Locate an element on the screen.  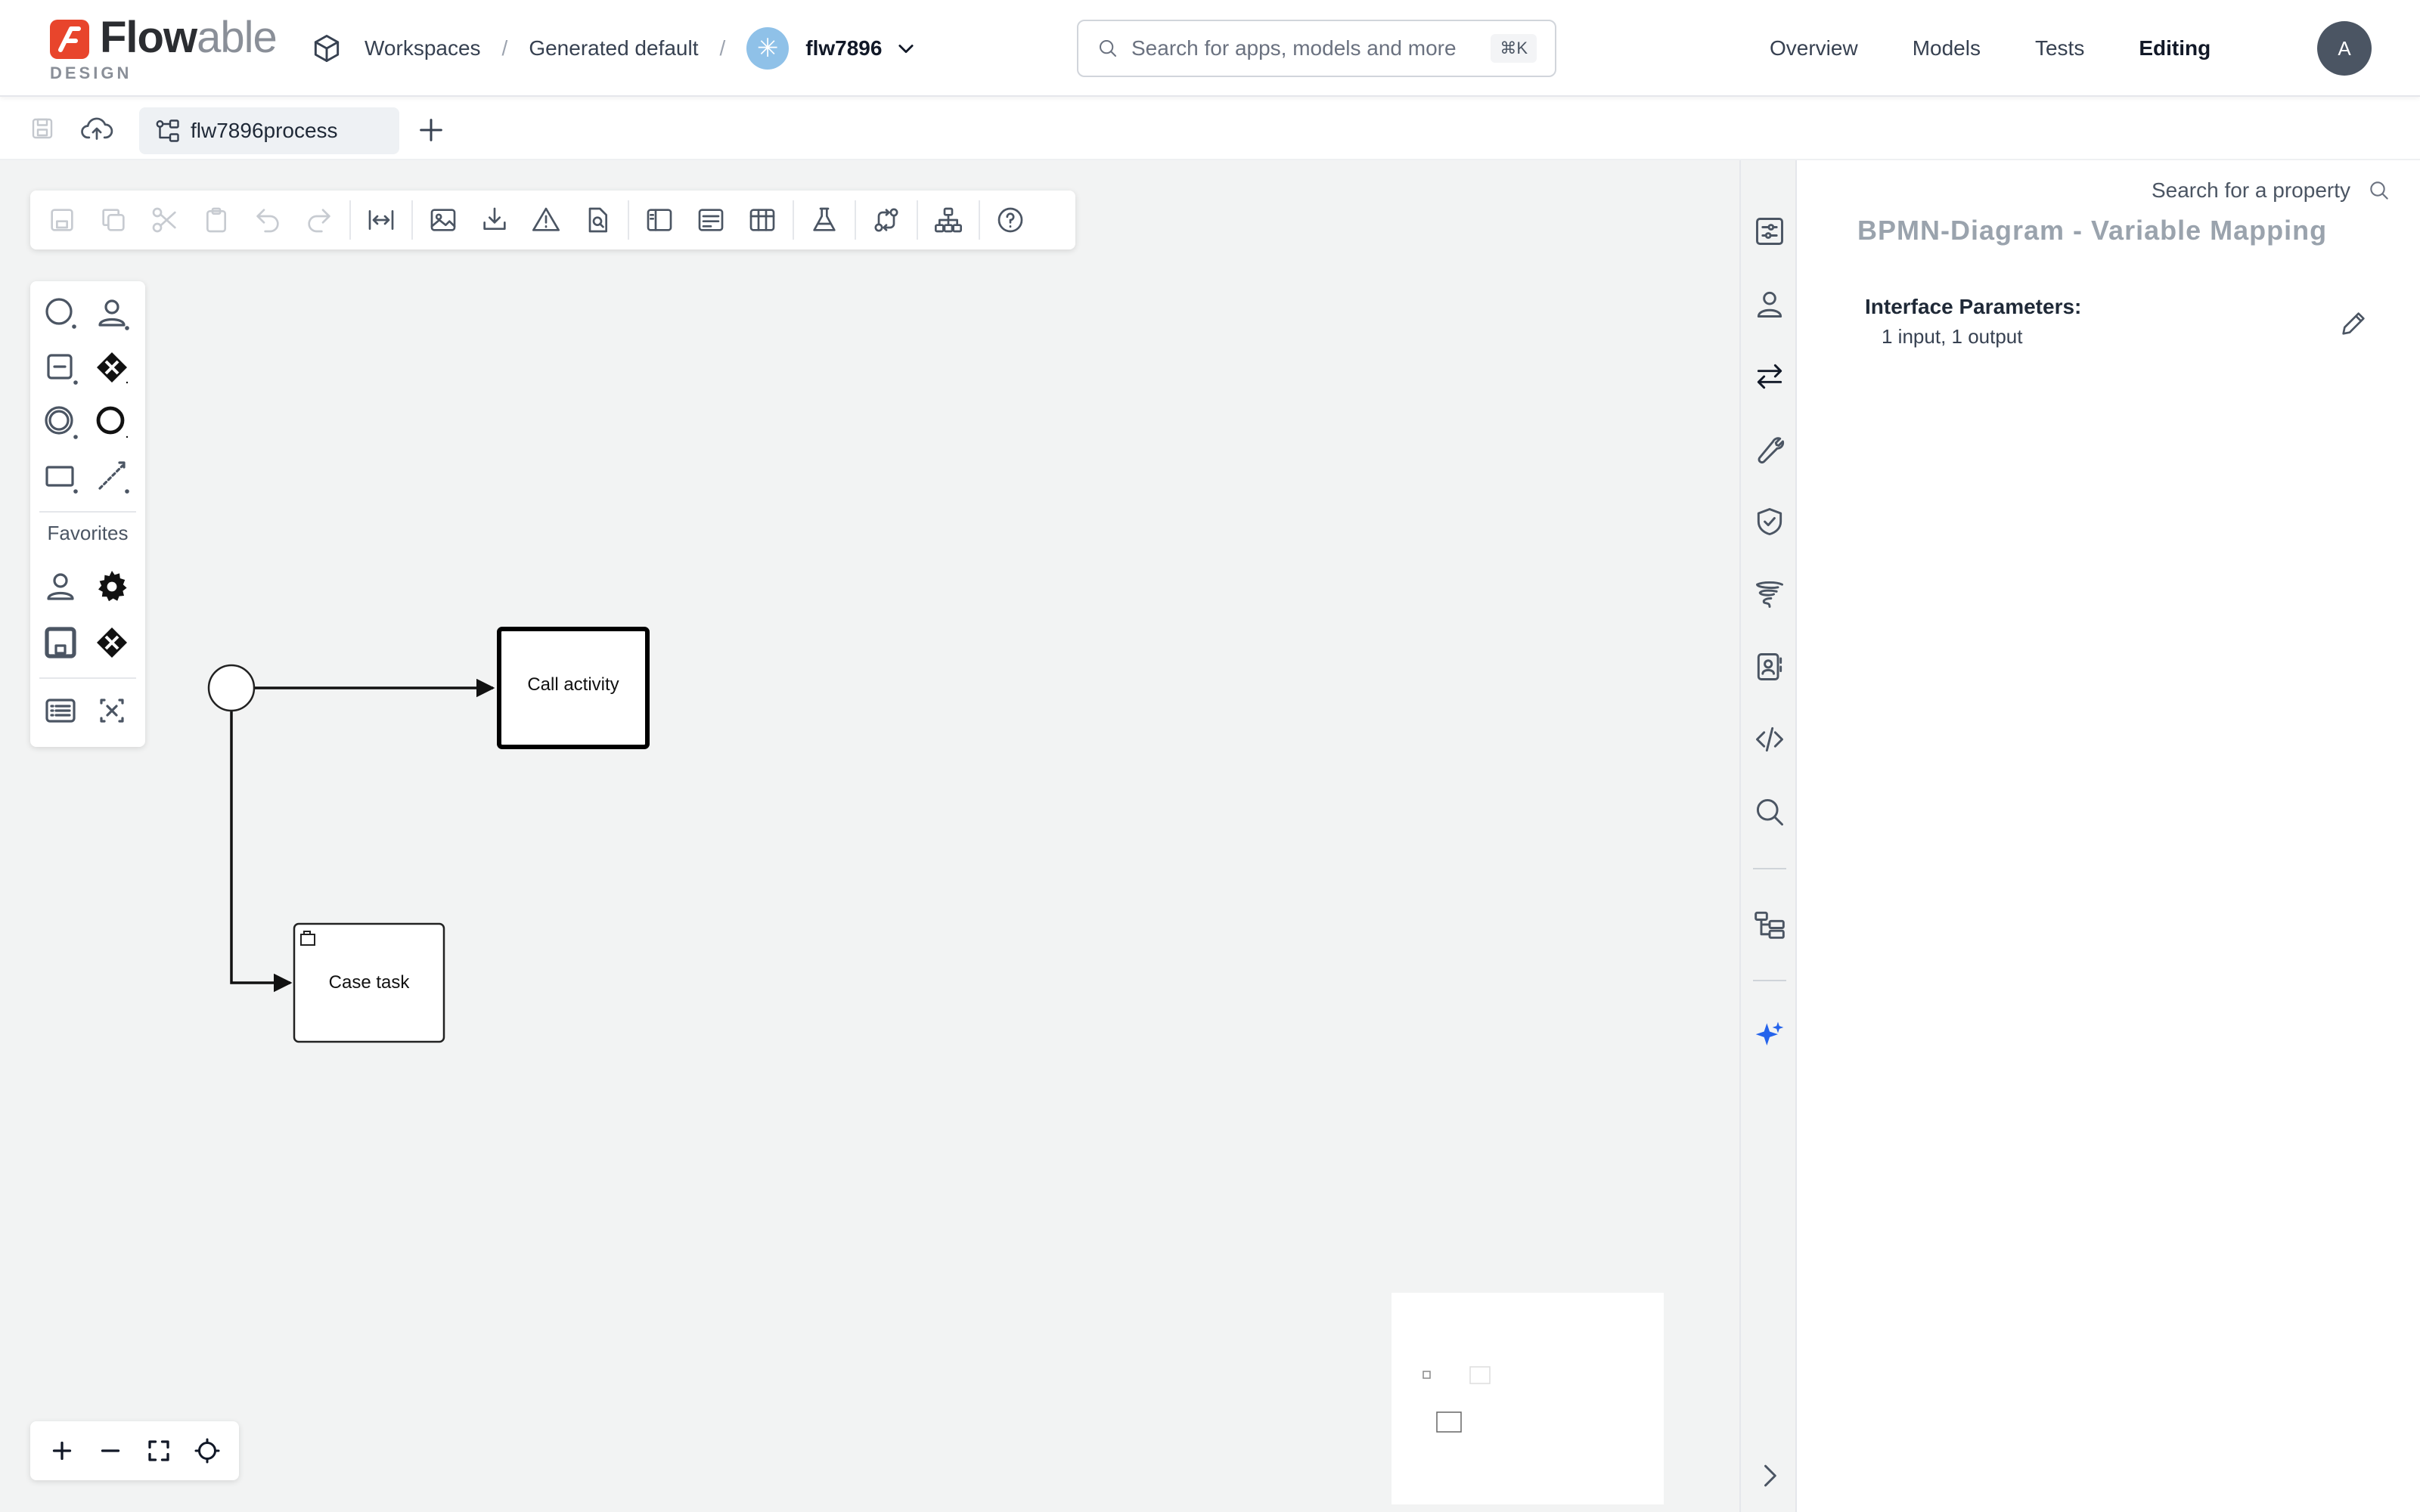
help-icon is located at coordinates (1010, 220).